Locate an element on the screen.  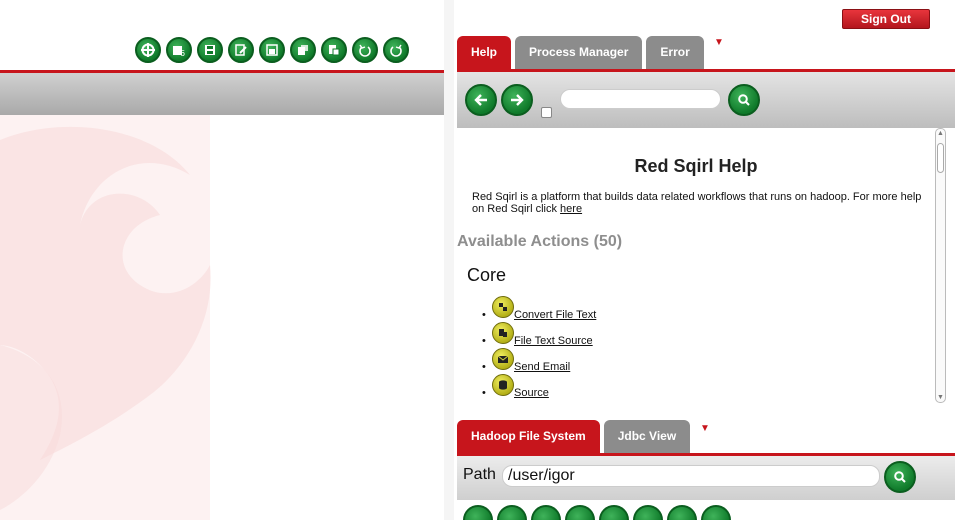
tab-hadoop-file-system: Hadoop File System is located at coordinates (528, 436).